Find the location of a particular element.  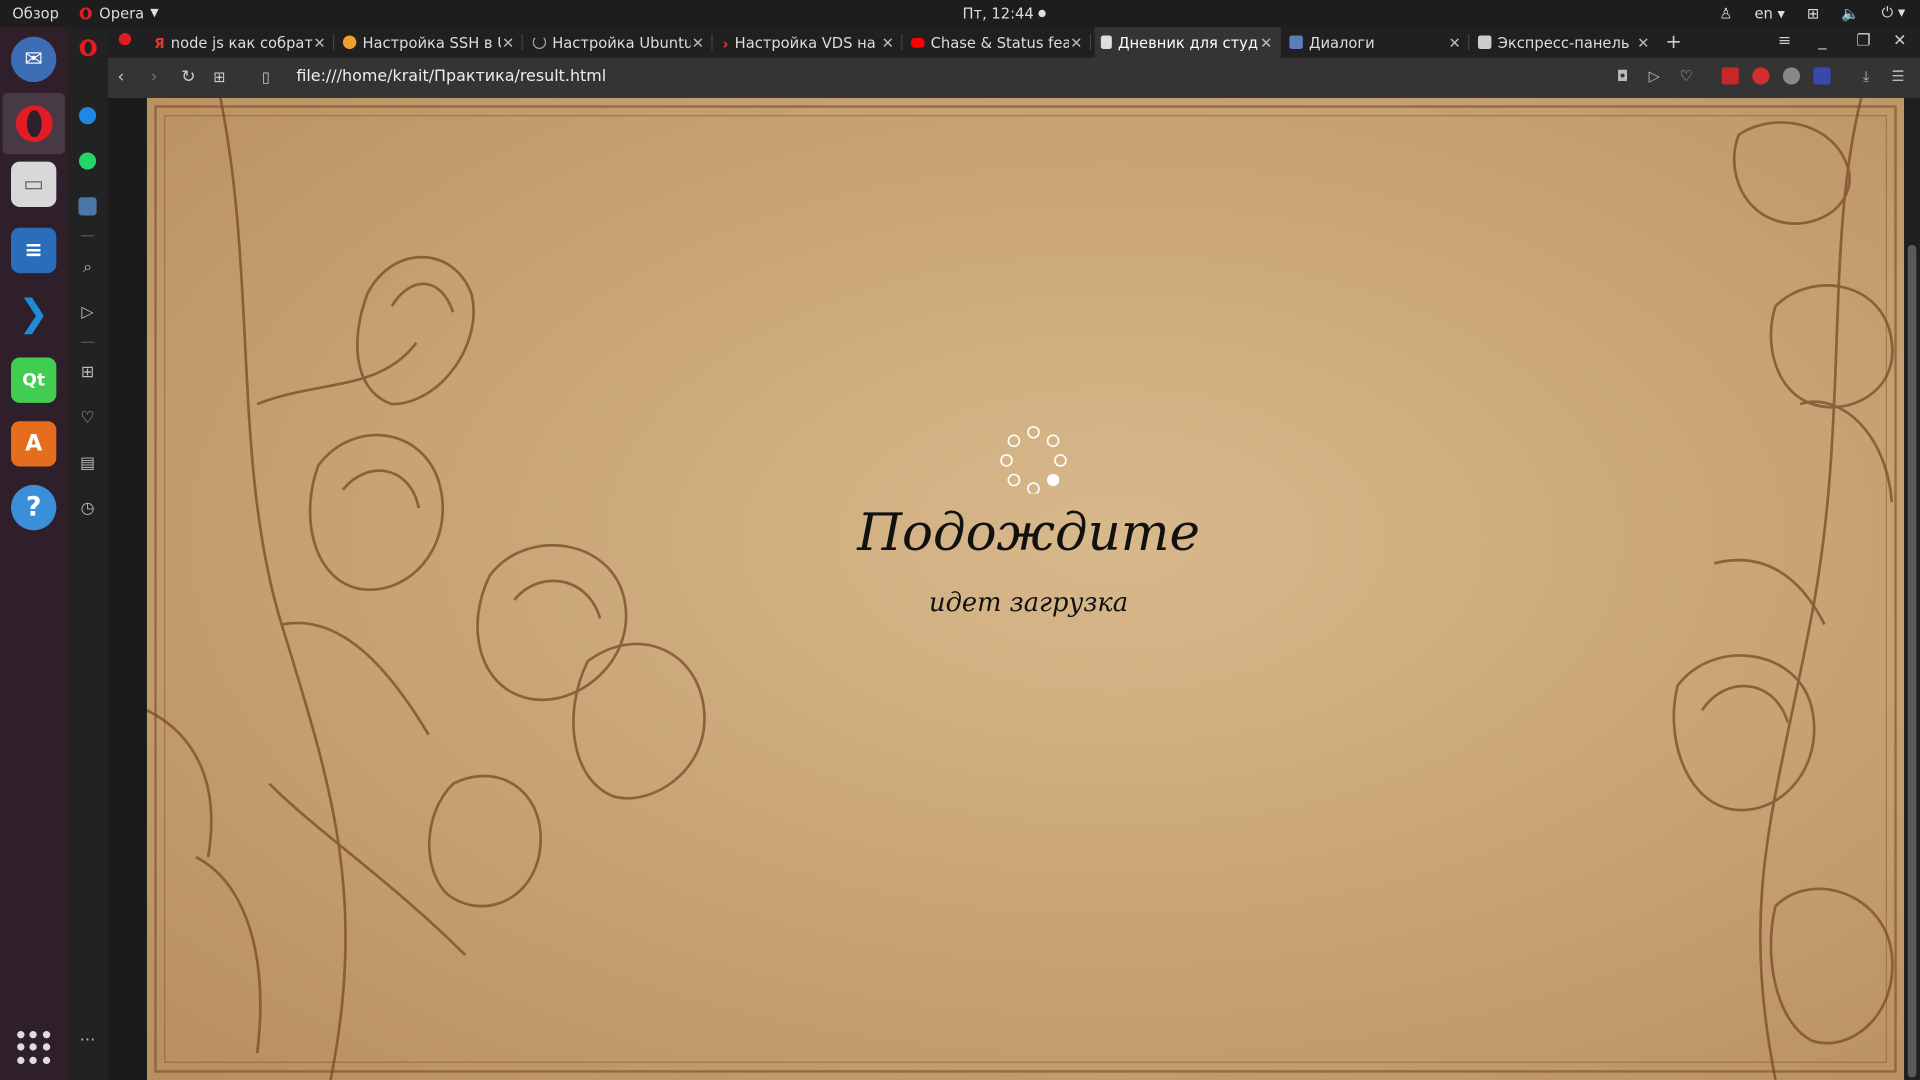

search-icon: ⌕ is located at coordinates (87, 267).